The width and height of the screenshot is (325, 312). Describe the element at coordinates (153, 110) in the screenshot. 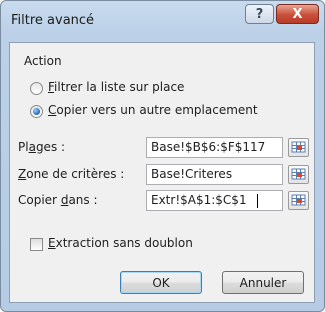

I see `copy-to-location-label: Copier vers un autre emplacement` at that location.